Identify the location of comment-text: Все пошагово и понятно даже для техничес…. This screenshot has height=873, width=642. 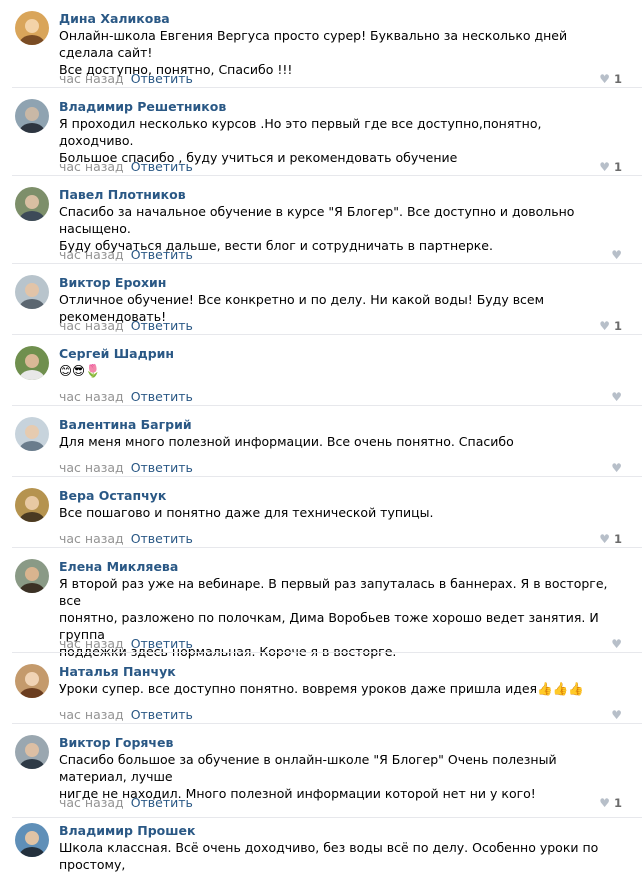
(246, 512).